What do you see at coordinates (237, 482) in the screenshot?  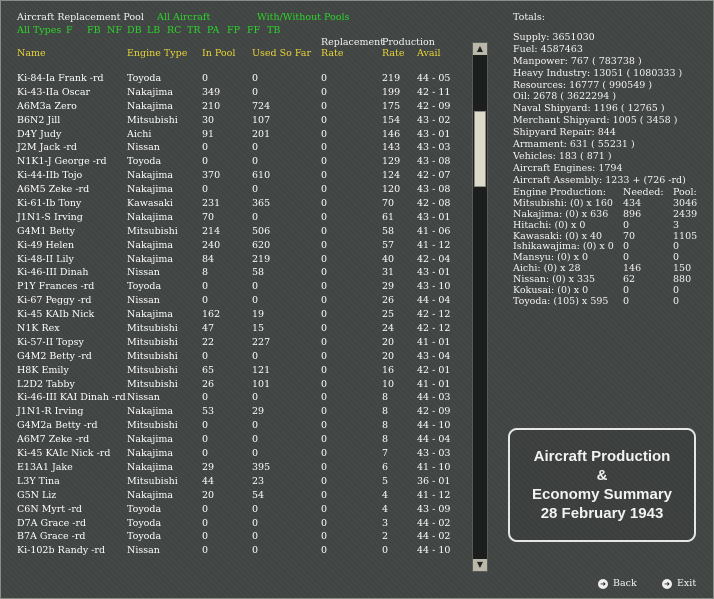 I see `table-row: L3Y Tina Mitsubishi 44 23 0 5 36 - 01` at bounding box center [237, 482].